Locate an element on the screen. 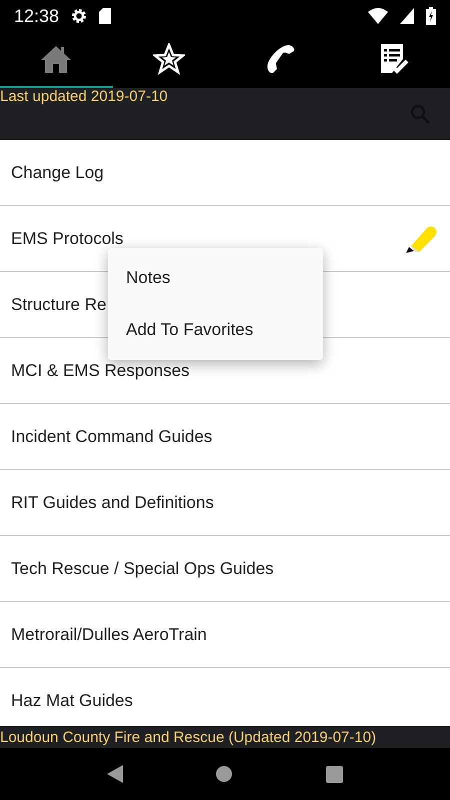 Image resolution: width=450 pixels, height=800 pixels. list-item: Tech Rescue / Special Ops Guides is located at coordinates (225, 569).